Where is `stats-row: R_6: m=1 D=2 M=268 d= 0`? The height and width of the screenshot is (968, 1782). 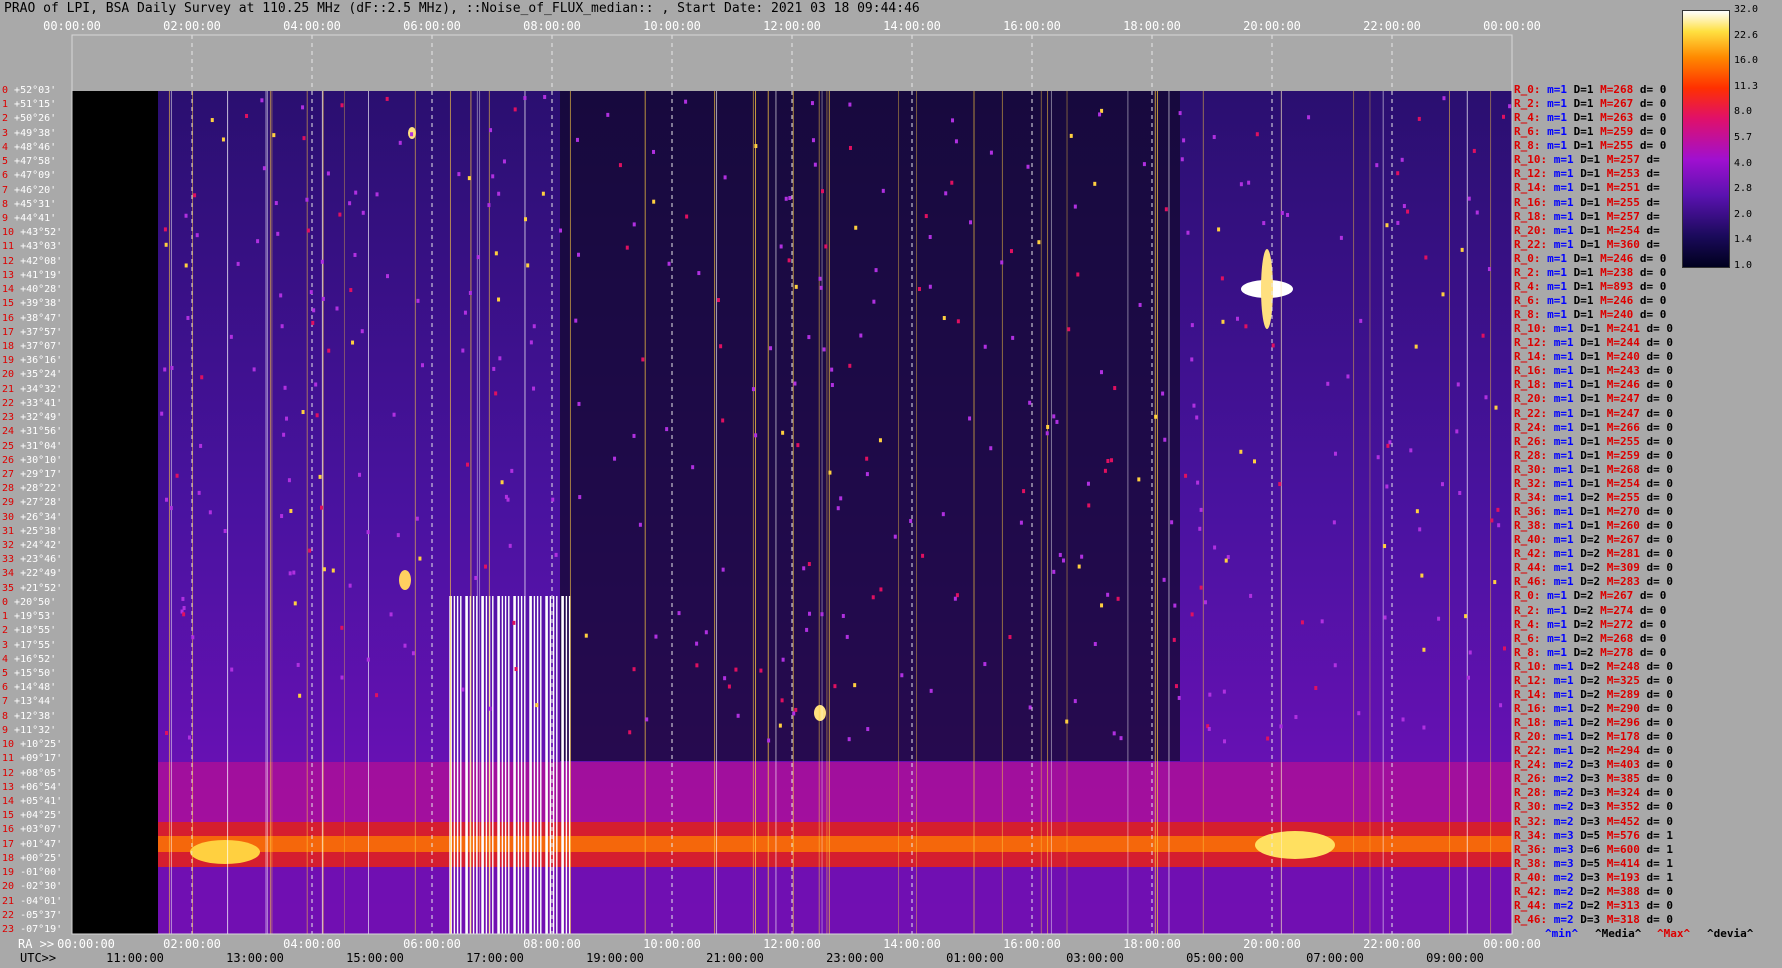 stats-row: R_6: m=1 D=2 M=268 d= 0 is located at coordinates (1590, 638).